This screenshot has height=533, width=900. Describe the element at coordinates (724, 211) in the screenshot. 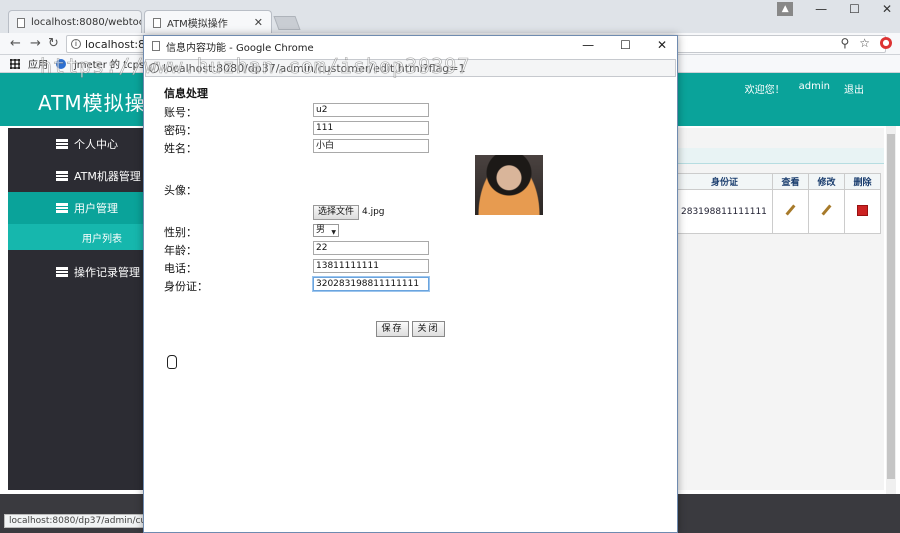

I see `id-card-cell: 283198811111111` at that location.